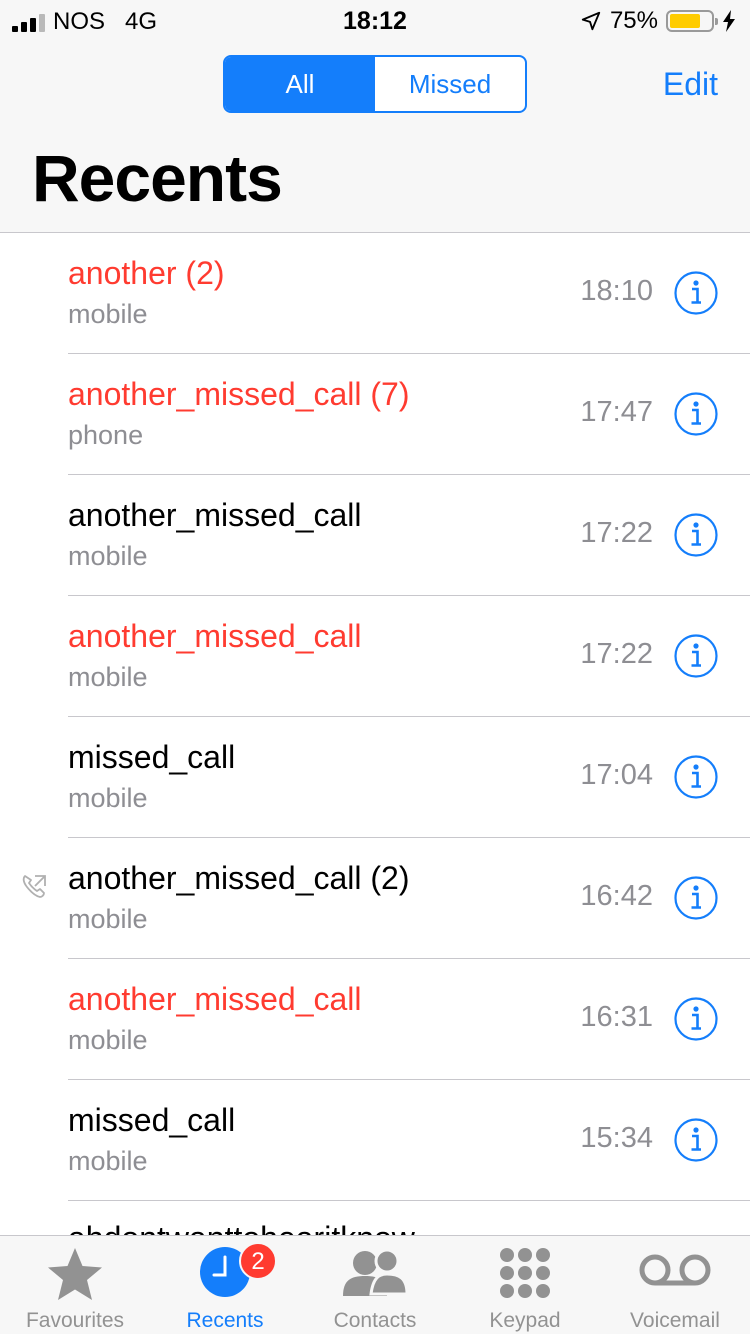 The image size is (750, 1334). What do you see at coordinates (28, 22) in the screenshot?
I see `signal-strength-icon` at bounding box center [28, 22].